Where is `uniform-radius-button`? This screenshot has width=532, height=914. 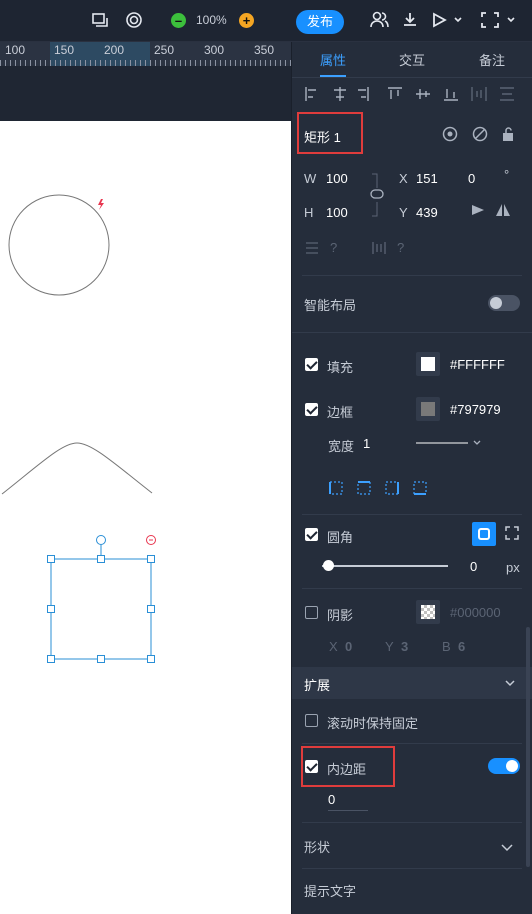 uniform-radius-button is located at coordinates (484, 534).